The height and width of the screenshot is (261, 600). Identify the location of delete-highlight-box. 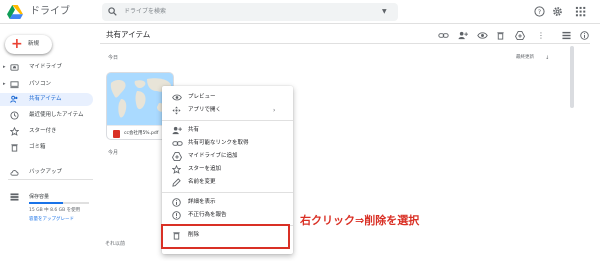
(225, 236).